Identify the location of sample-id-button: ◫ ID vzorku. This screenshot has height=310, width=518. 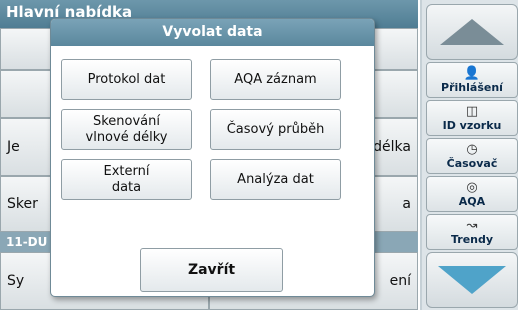
(472, 118).